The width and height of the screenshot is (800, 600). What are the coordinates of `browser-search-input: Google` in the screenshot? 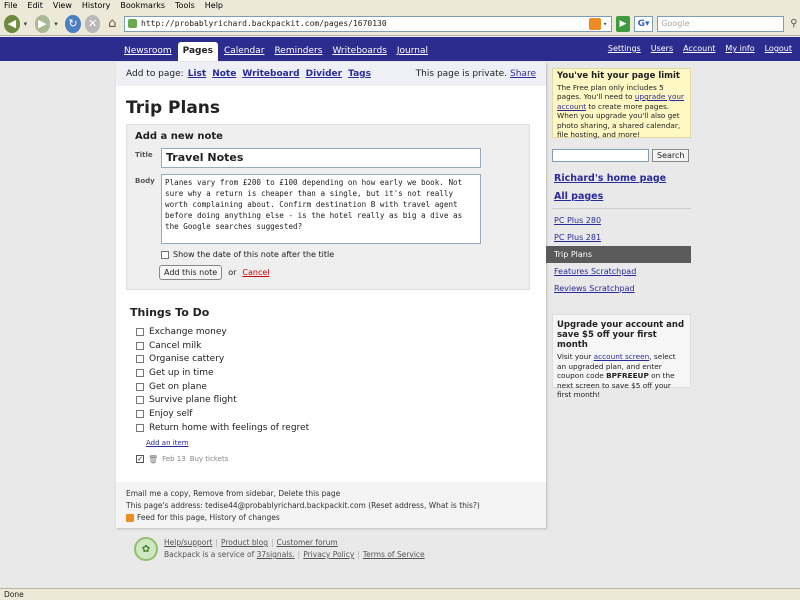 It's located at (720, 23).